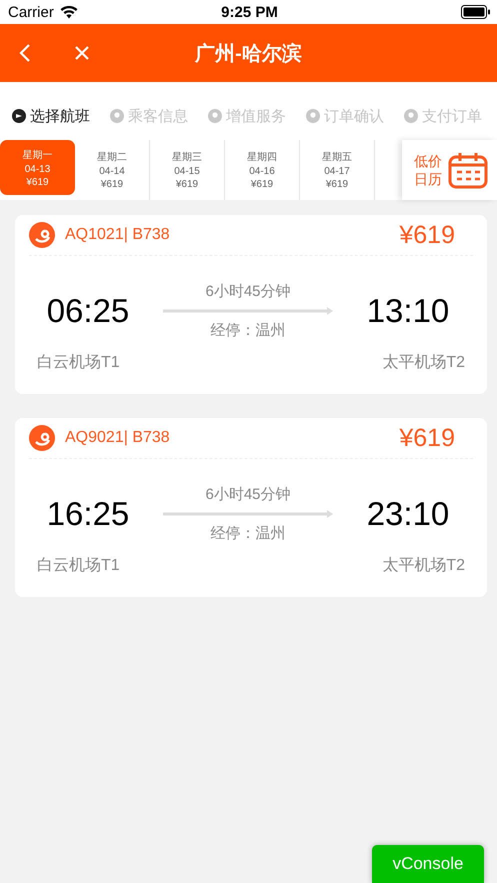 The height and width of the screenshot is (883, 497). What do you see at coordinates (118, 235) in the screenshot?
I see `flight-number: AQ1021| B738` at bounding box center [118, 235].